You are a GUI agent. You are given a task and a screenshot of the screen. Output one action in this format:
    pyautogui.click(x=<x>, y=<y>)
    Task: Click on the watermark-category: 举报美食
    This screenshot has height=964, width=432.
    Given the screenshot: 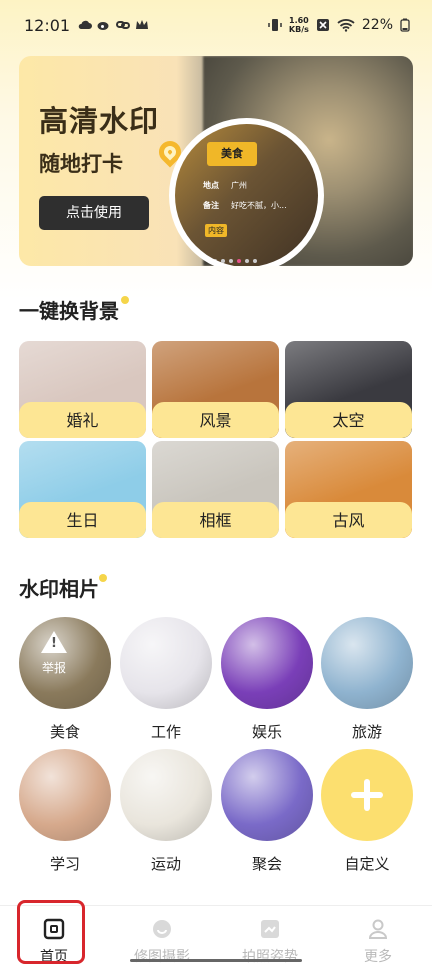 What is the action you would take?
    pyautogui.click(x=65, y=679)
    